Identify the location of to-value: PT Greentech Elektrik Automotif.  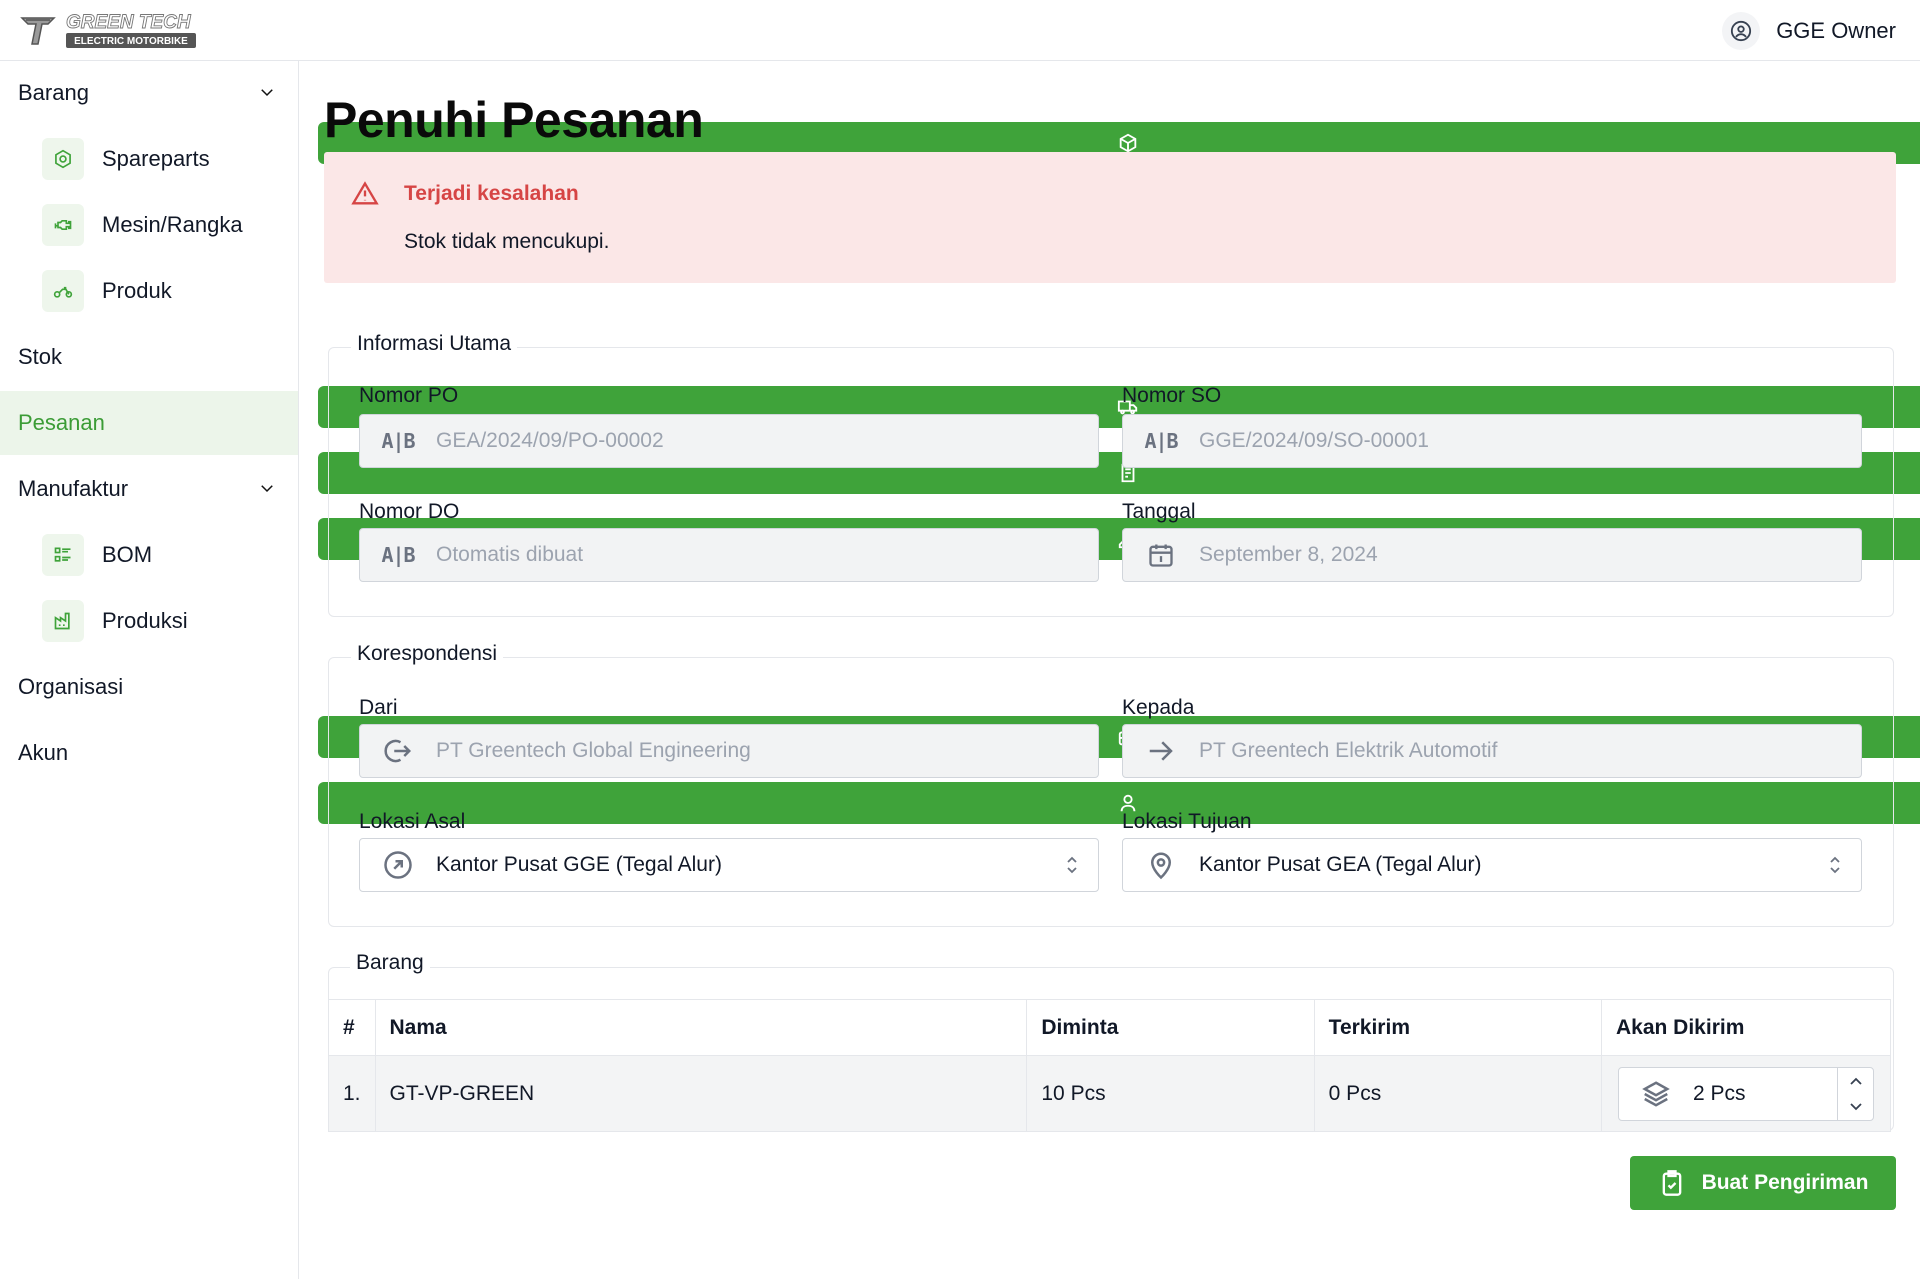
(1348, 750).